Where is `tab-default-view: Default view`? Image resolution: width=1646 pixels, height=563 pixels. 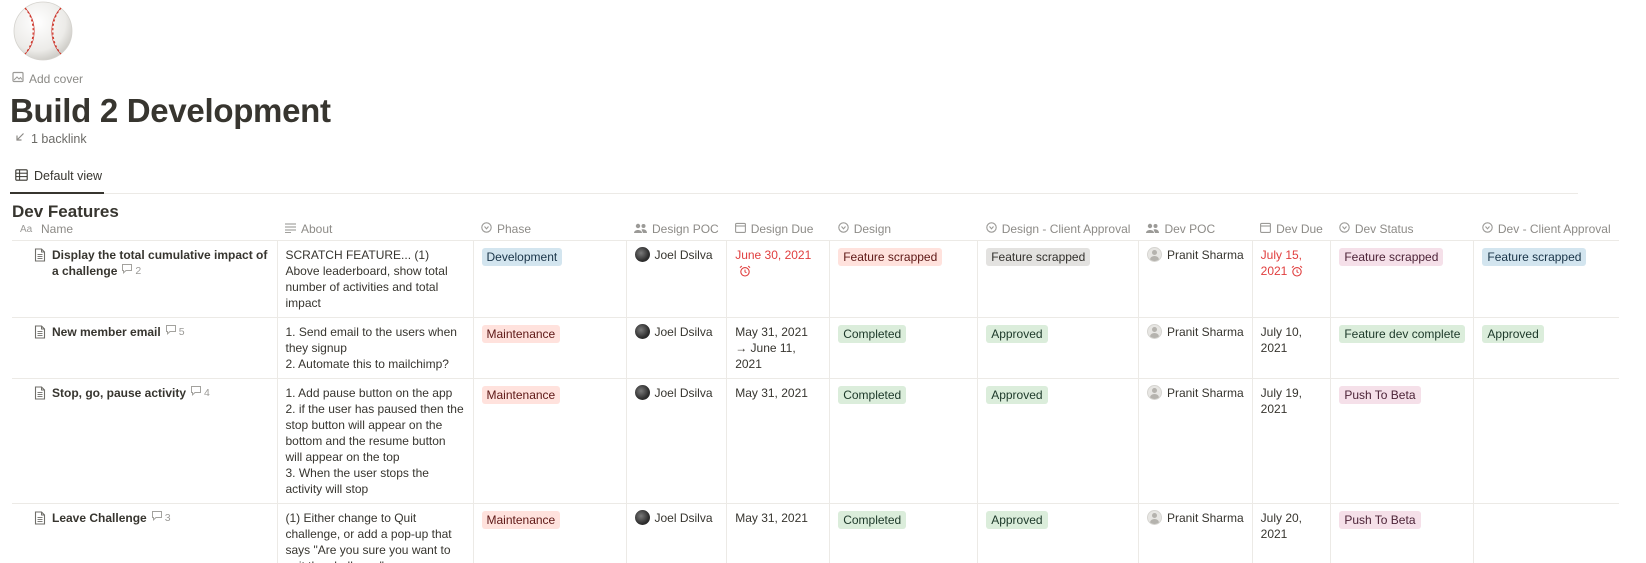
tab-default-view: Default view is located at coordinates (57, 177).